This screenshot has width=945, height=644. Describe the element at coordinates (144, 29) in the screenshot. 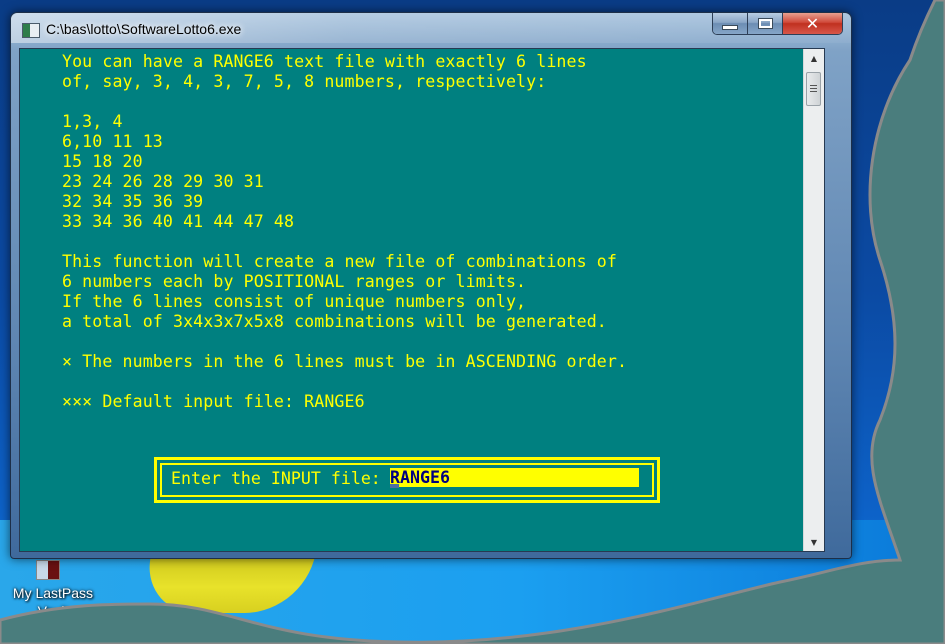

I see `window-title: C:\bas\lotto\SoftwareLotto6.exe` at that location.